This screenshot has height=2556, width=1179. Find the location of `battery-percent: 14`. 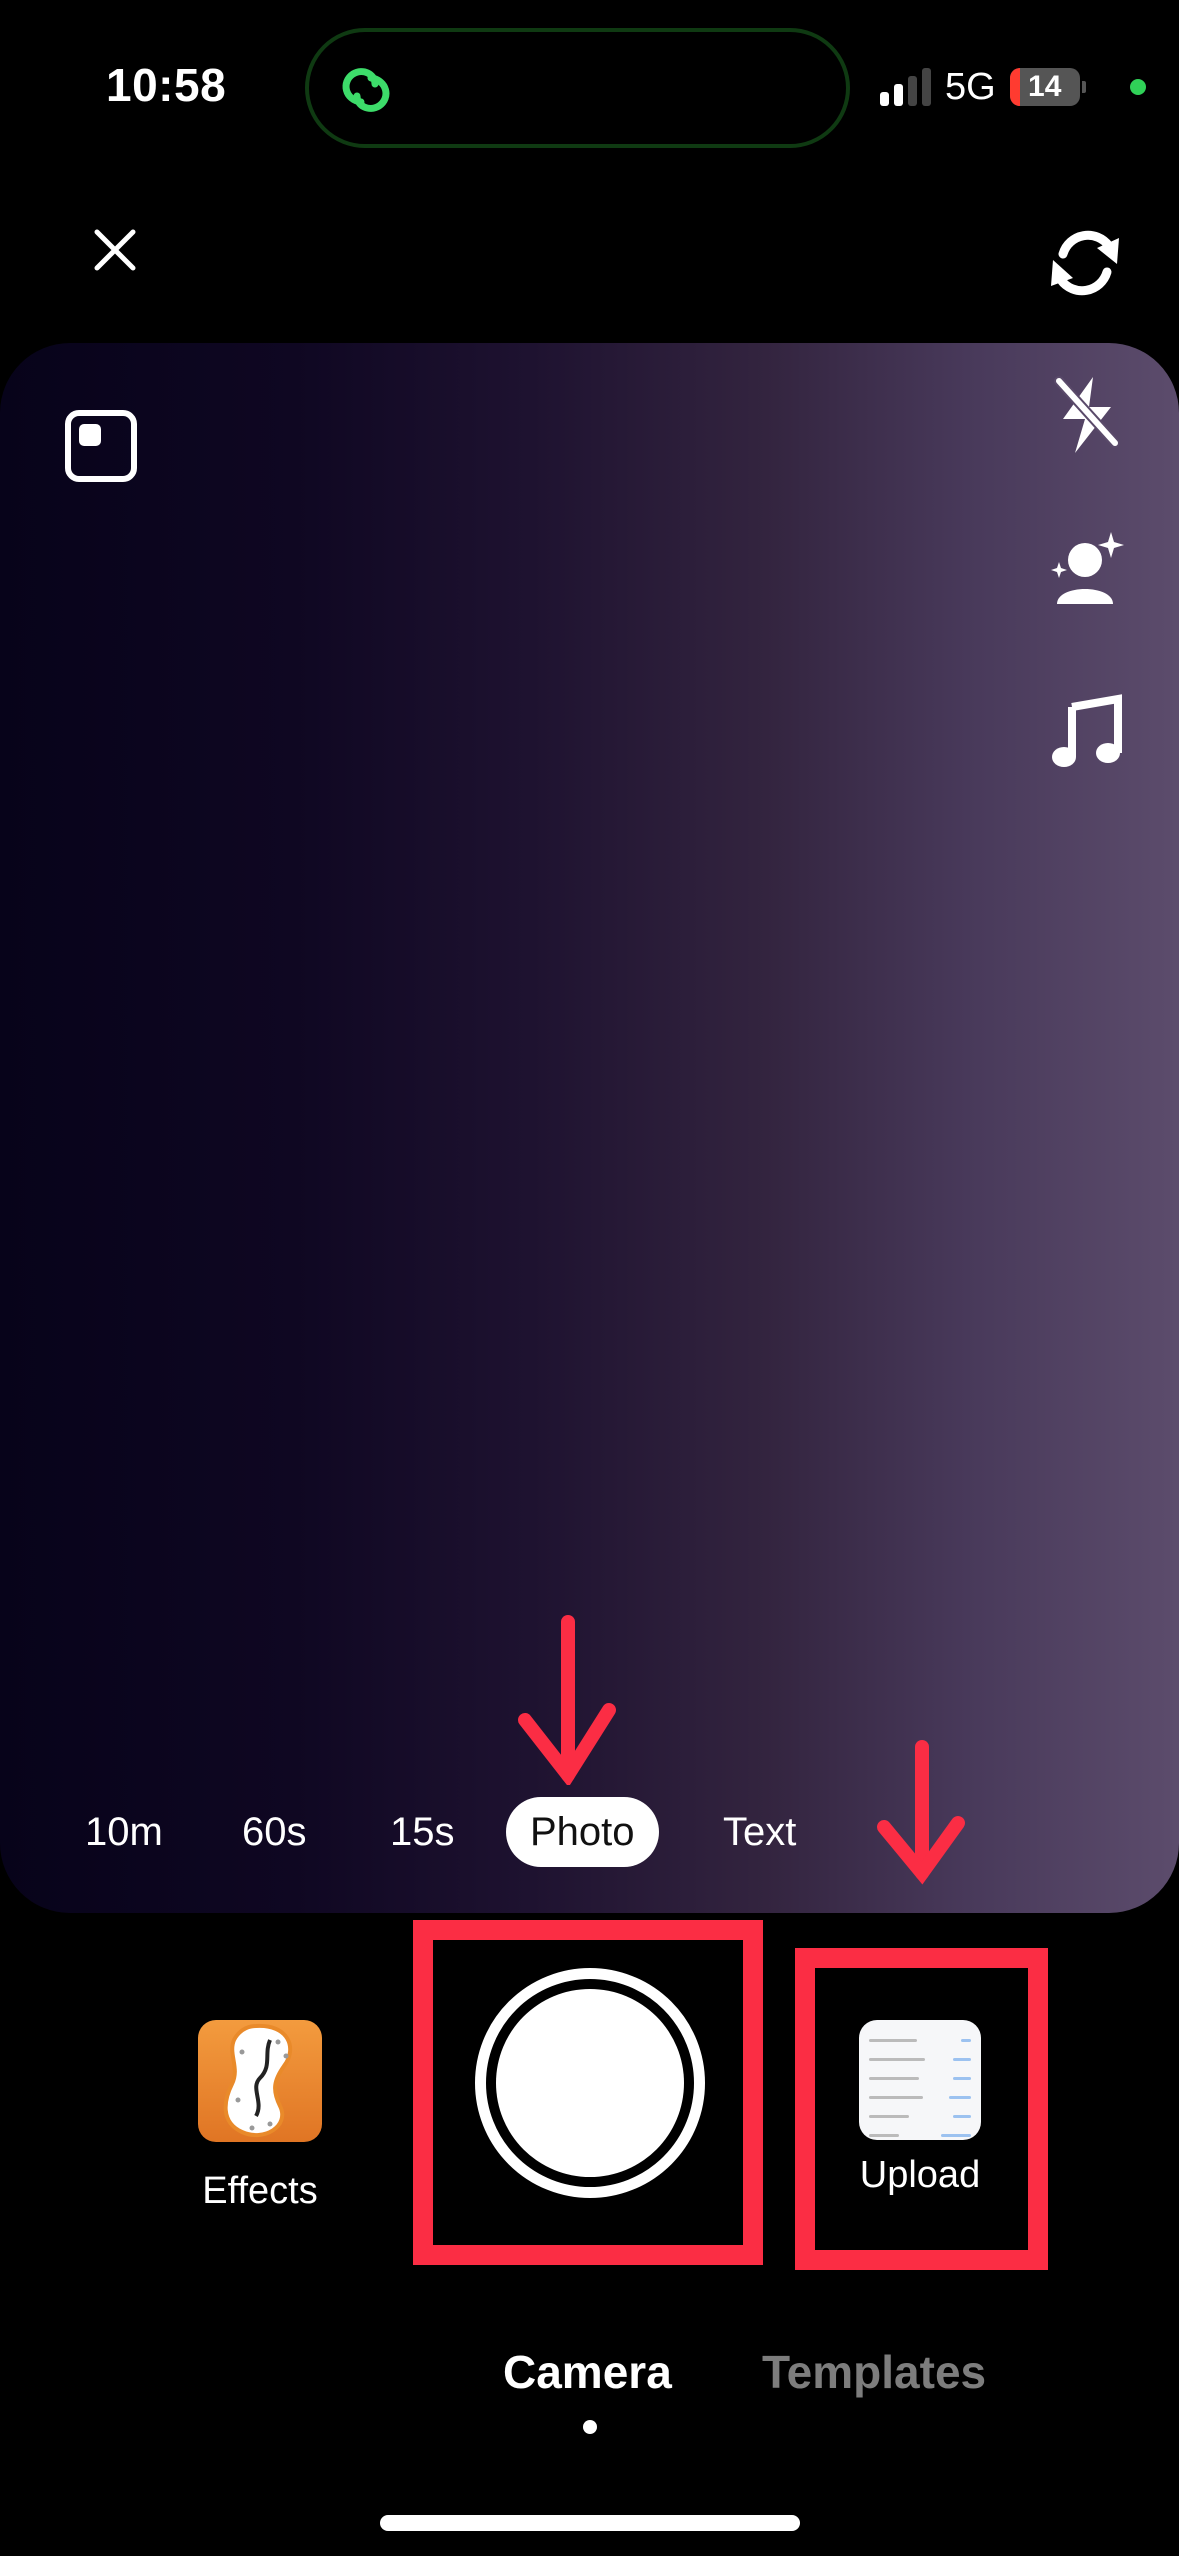

battery-percent: 14 is located at coordinates (1045, 86).